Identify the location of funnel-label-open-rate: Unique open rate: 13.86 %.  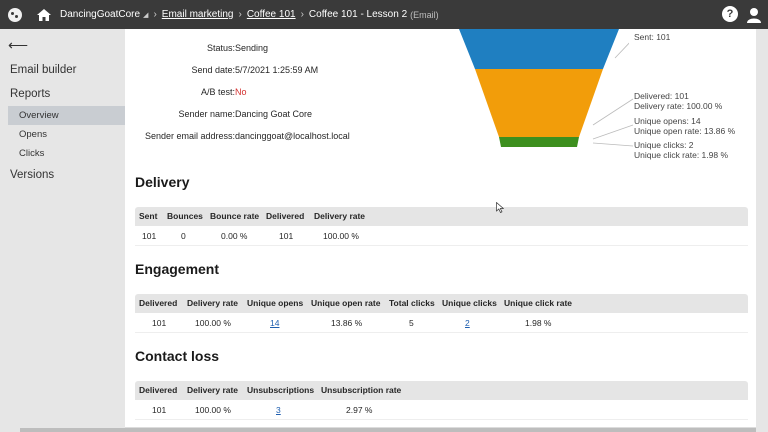
(685, 131).